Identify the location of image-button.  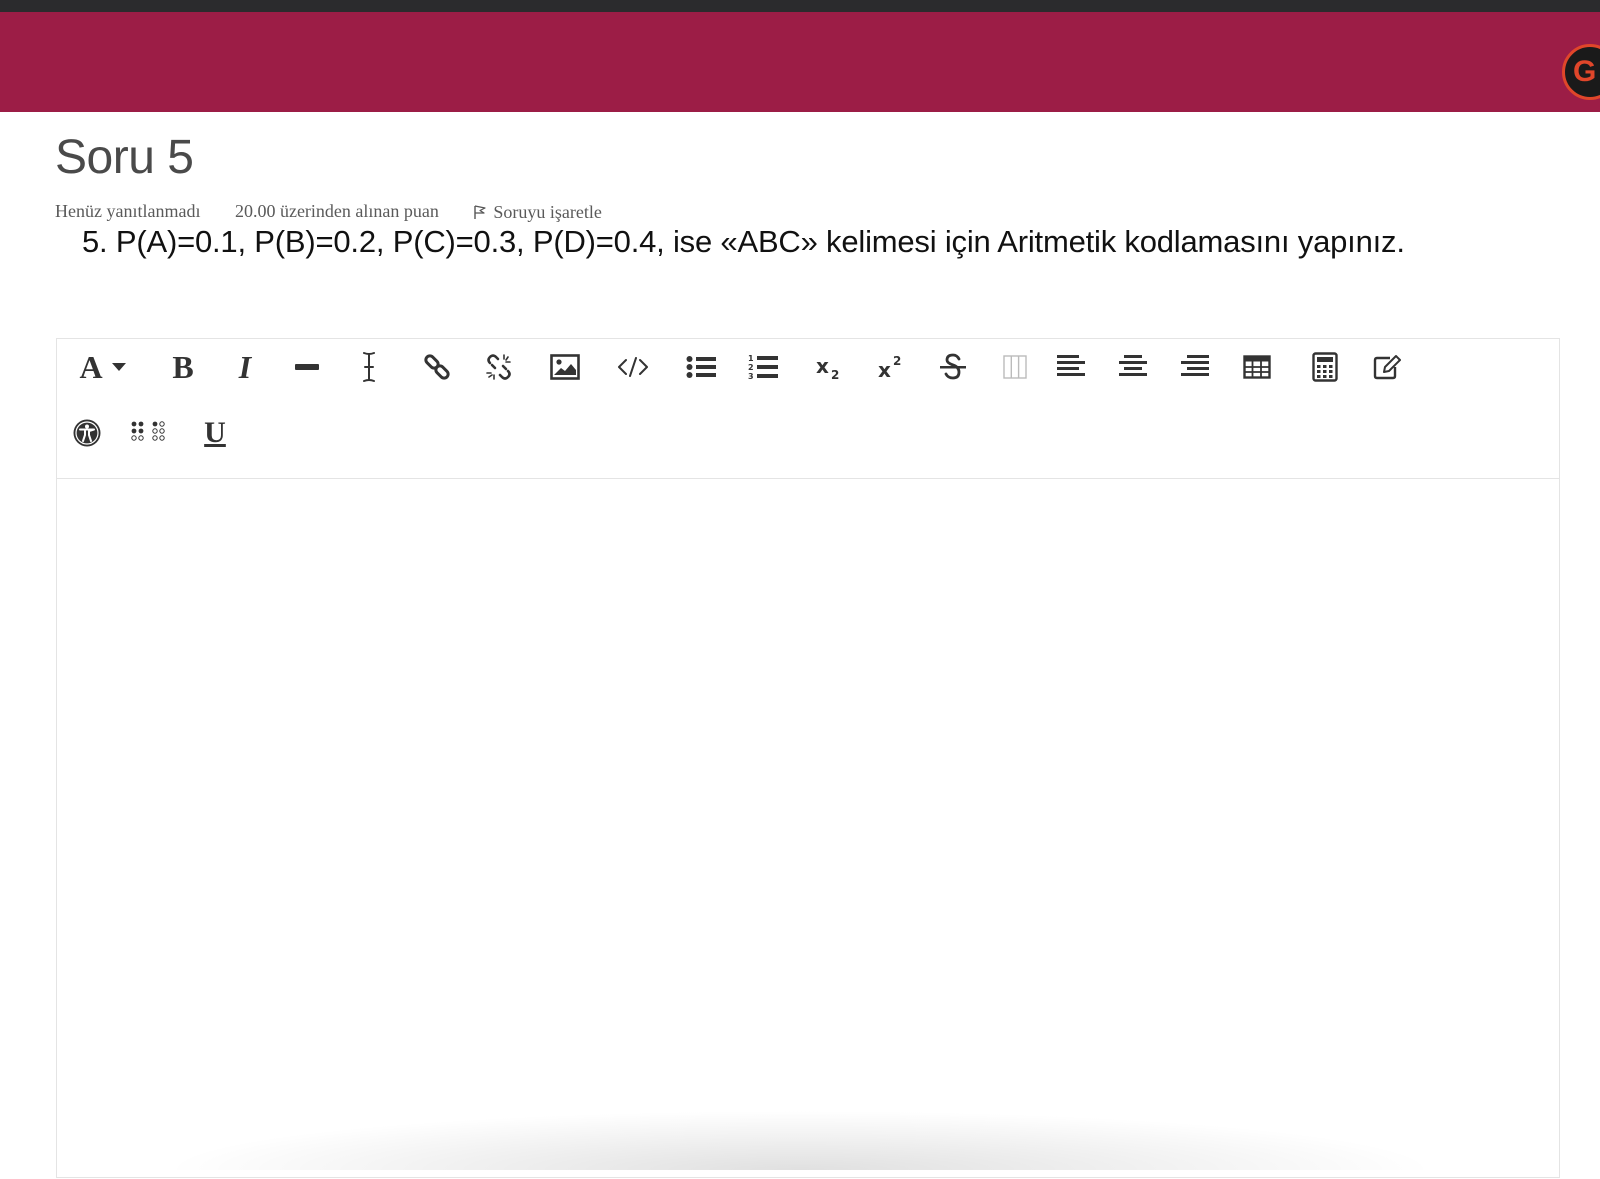
(565, 367).